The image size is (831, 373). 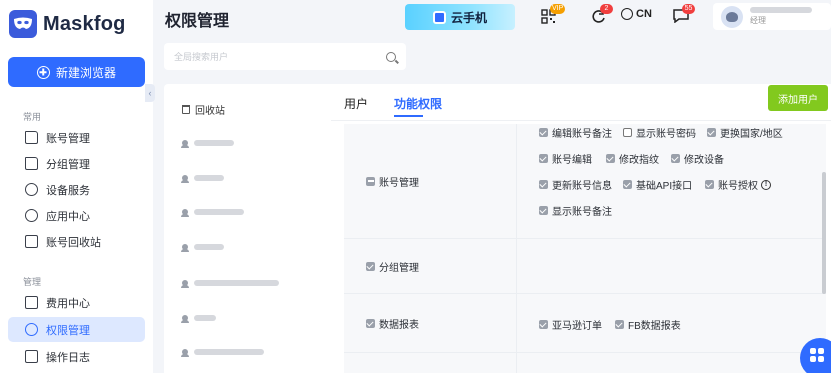 I want to click on permission-group-reports: 数据报表, so click(x=430, y=323).